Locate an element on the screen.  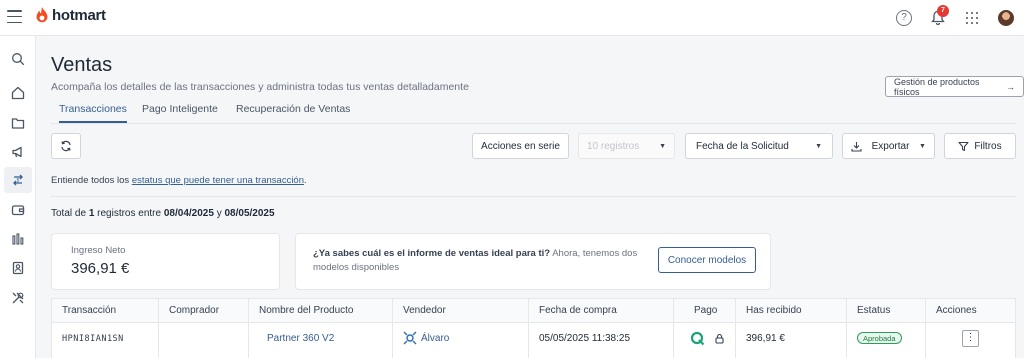
arrow-right-icon: → is located at coordinates (1010, 86).